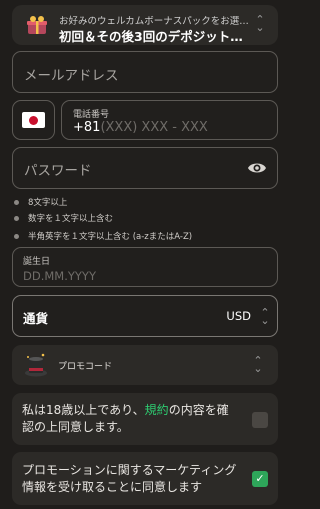  I want to click on phone-field: 電話番号 +81(XXX) XXX - XXX, so click(169, 120).